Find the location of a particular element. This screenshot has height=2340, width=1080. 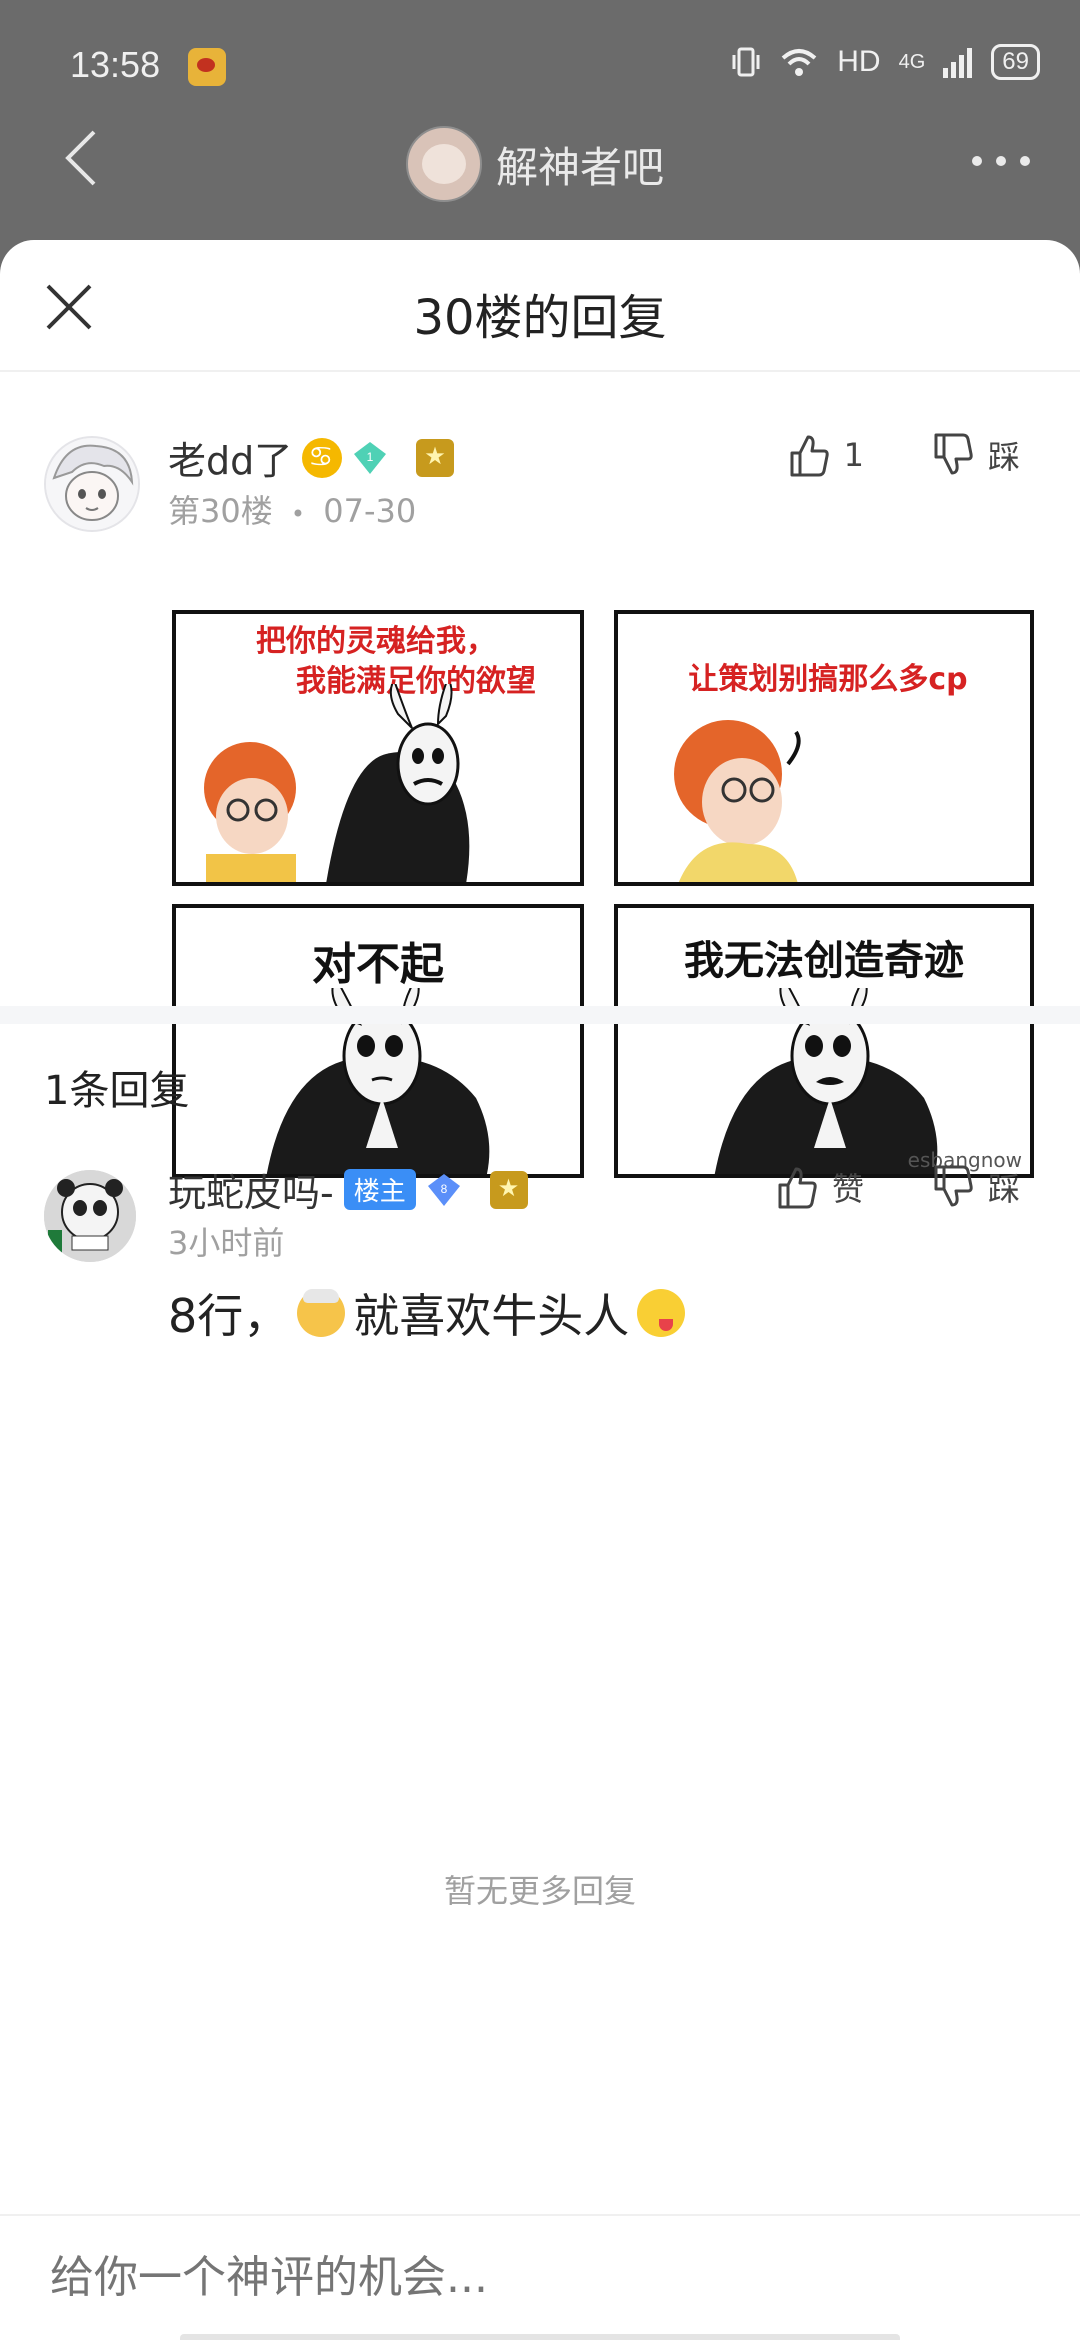

home-indicator is located at coordinates (540, 2337).